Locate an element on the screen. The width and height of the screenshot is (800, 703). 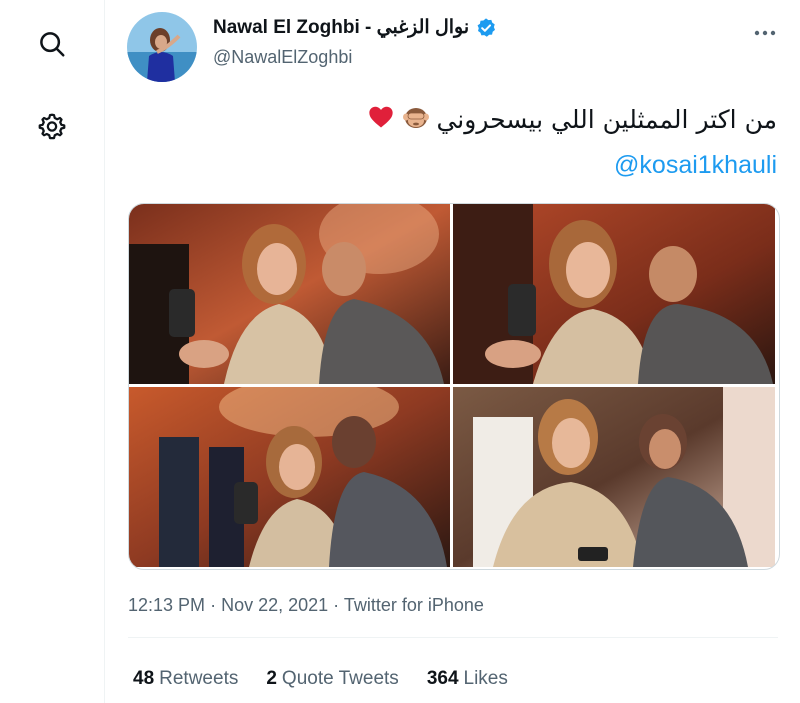
author-display-name: Nawal El Zoghbi - نوال الزغبي is located at coordinates (341, 27).